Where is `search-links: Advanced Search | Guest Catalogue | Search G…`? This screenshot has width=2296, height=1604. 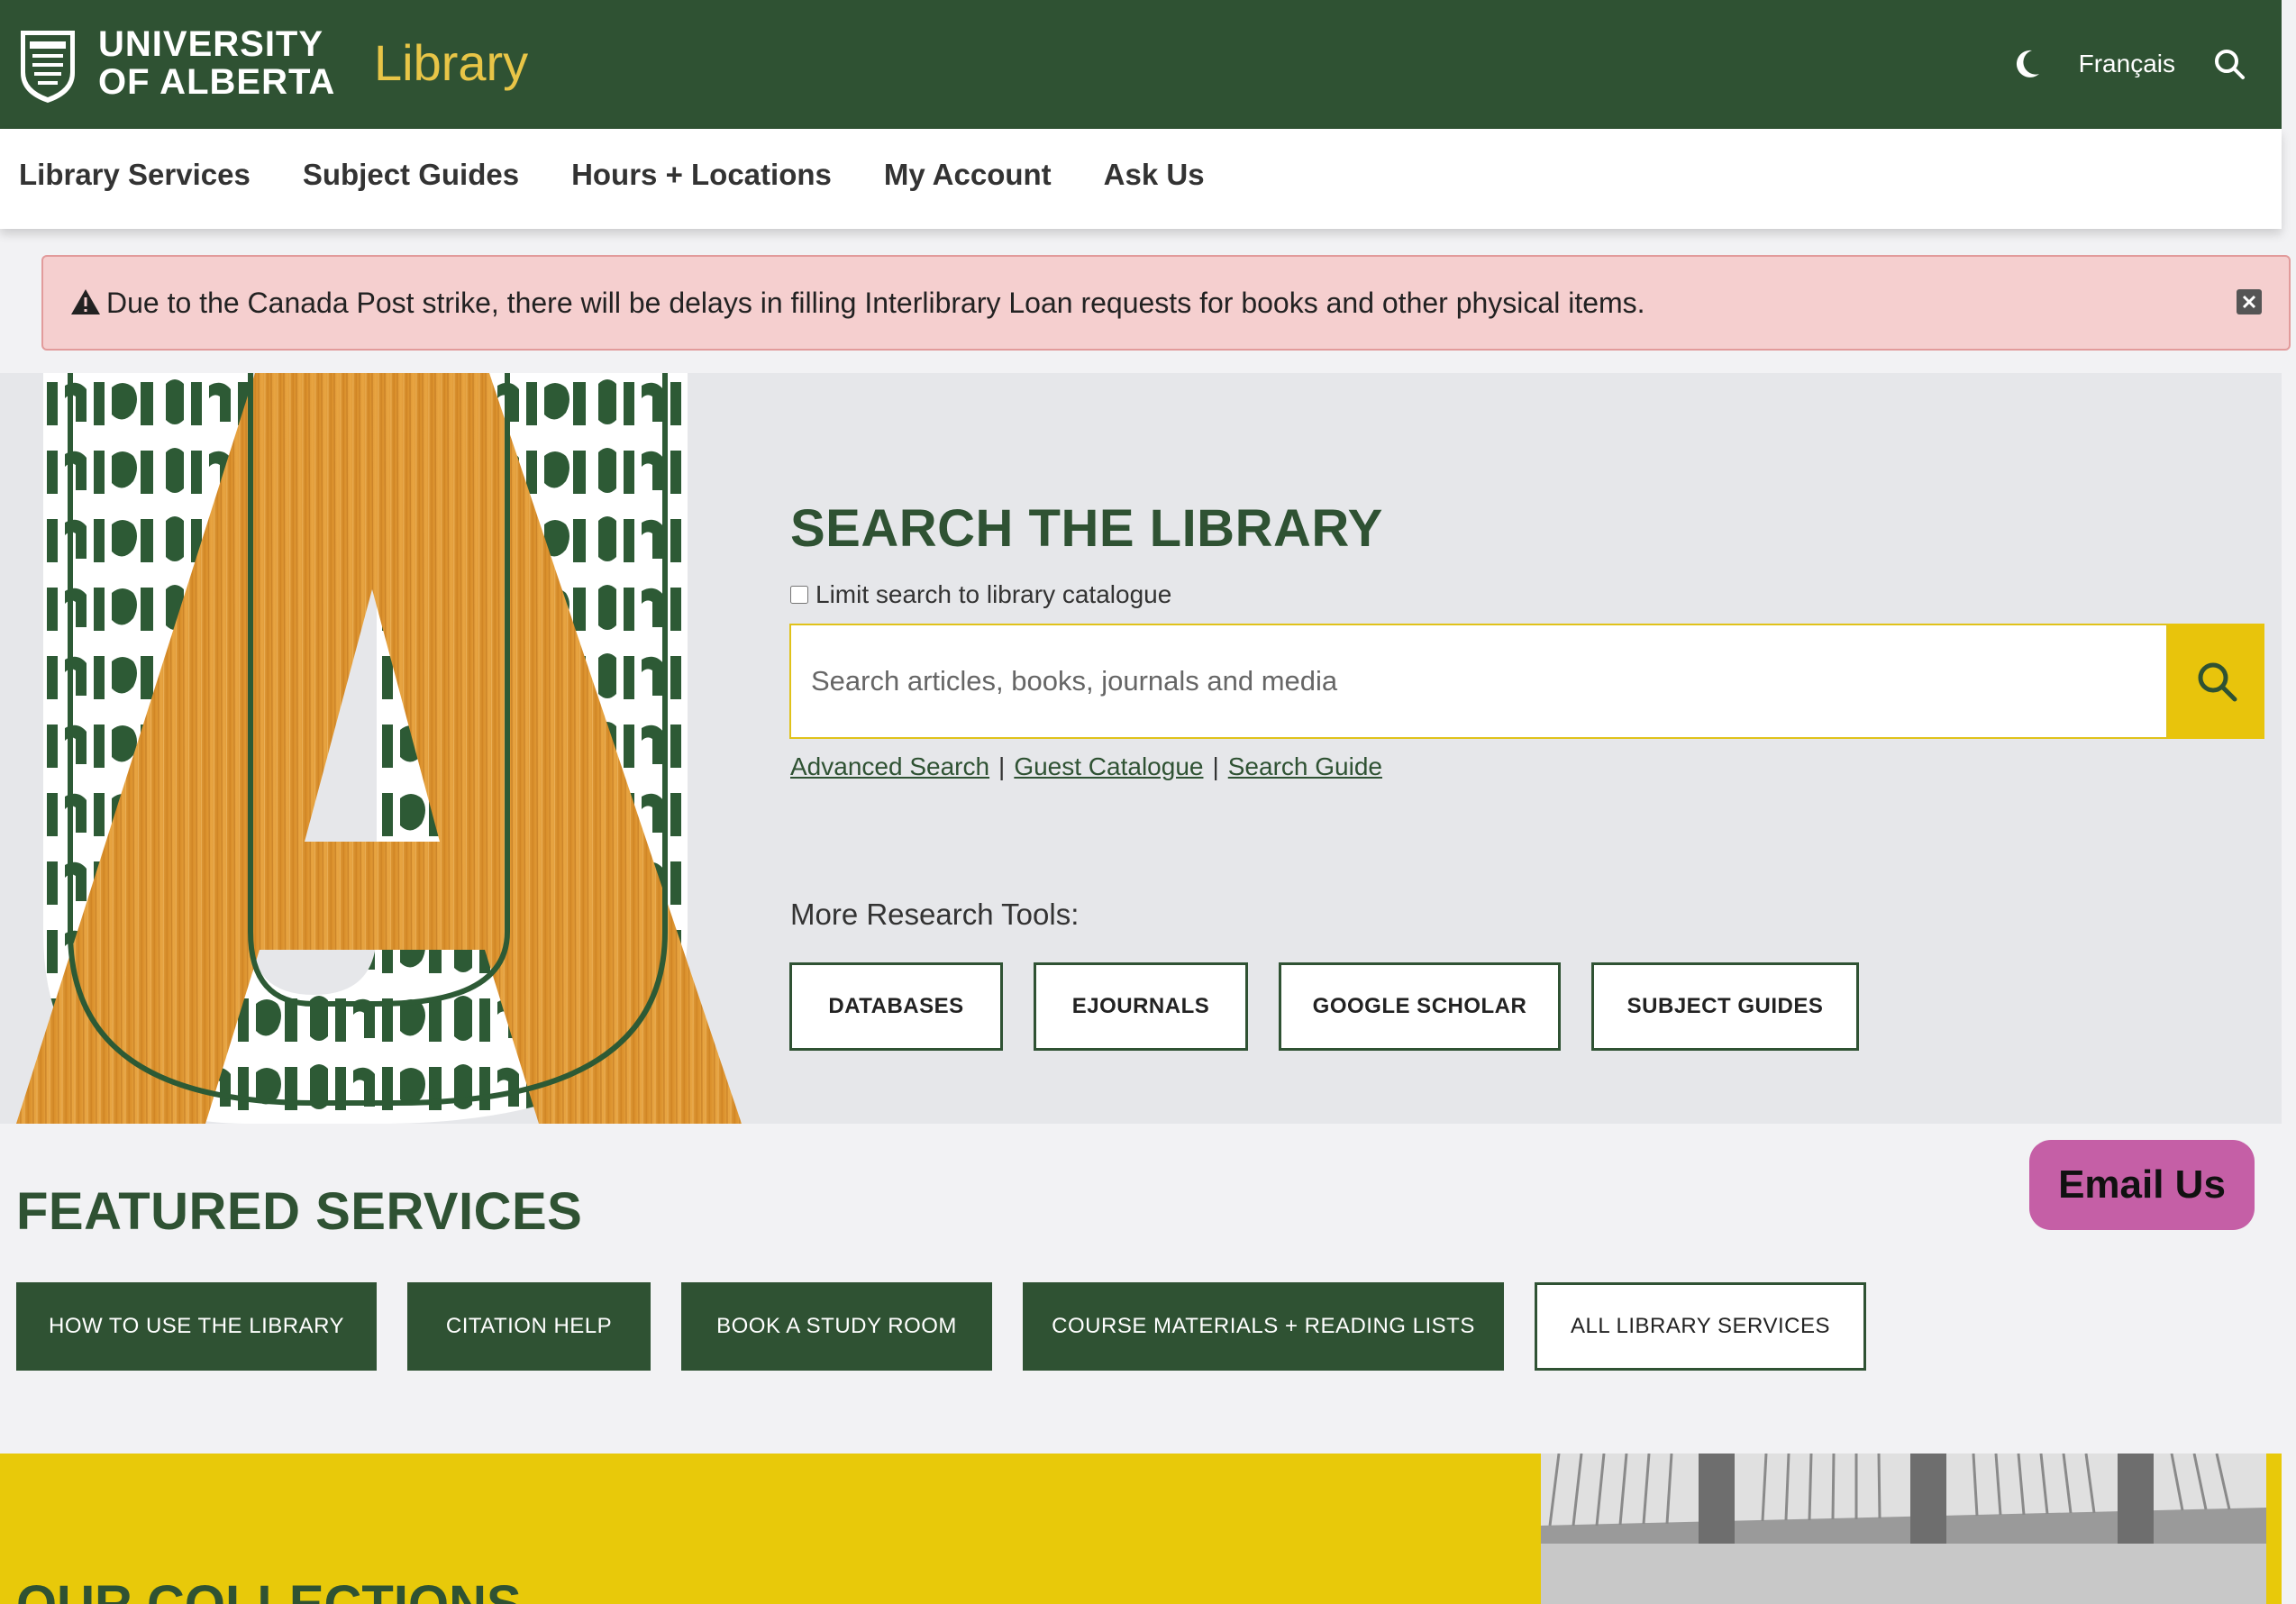
search-links: Advanced Search | Guest Catalogue | Search G… is located at coordinates (1086, 766).